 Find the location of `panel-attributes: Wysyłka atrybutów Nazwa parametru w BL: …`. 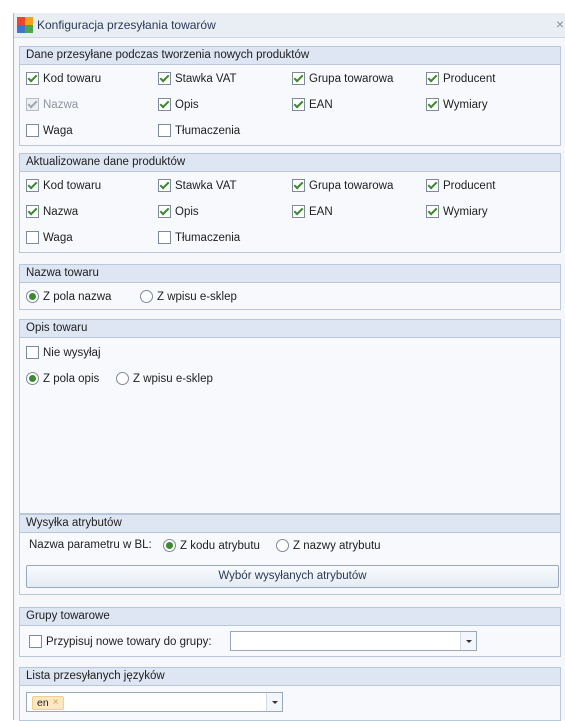

panel-attributes: Wysyłka atrybutów Nazwa parametru w BL: … is located at coordinates (290, 554).